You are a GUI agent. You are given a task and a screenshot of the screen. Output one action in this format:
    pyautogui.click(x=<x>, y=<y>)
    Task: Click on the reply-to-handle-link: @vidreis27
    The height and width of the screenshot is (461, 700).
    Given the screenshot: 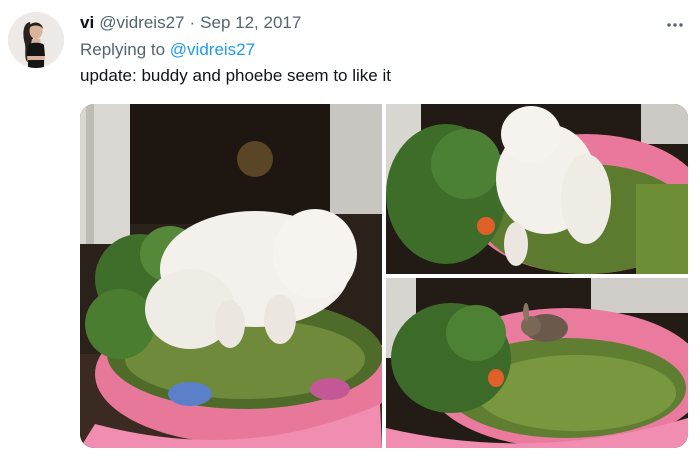 What is the action you would take?
    pyautogui.click(x=212, y=49)
    